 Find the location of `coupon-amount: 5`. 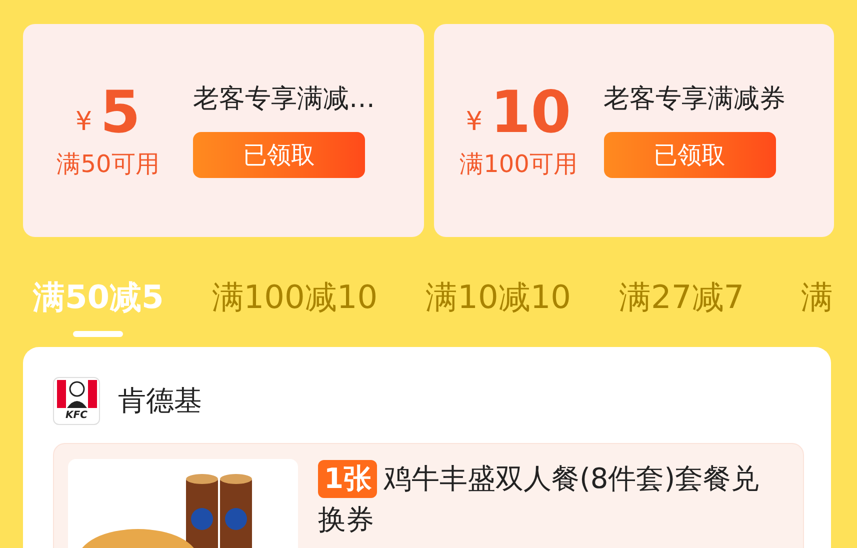

coupon-amount: 5 is located at coordinates (120, 111).